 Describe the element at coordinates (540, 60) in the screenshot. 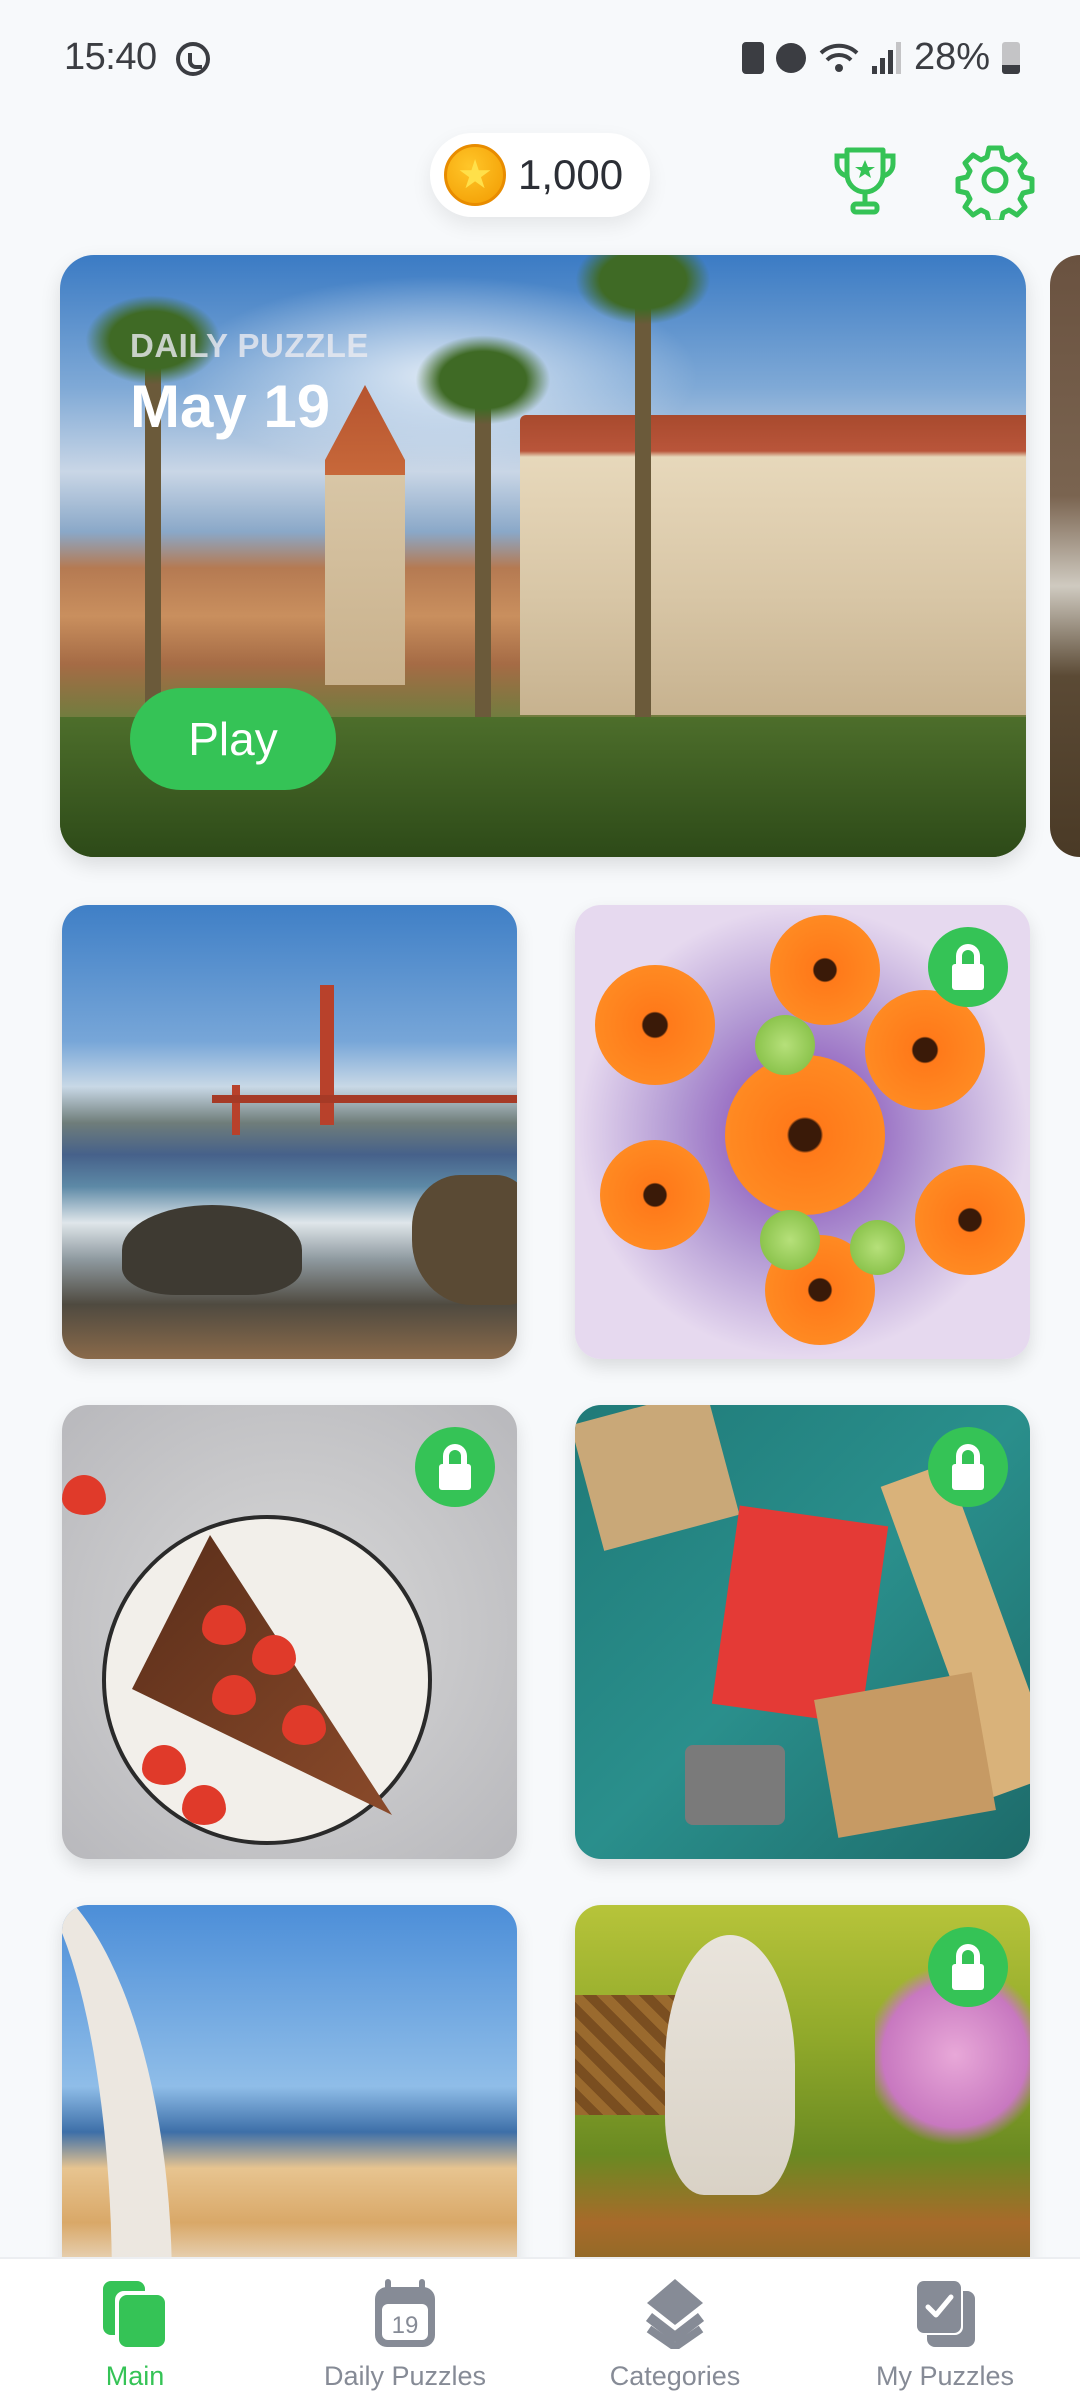

I see `status-bar: 15:40 28%` at that location.